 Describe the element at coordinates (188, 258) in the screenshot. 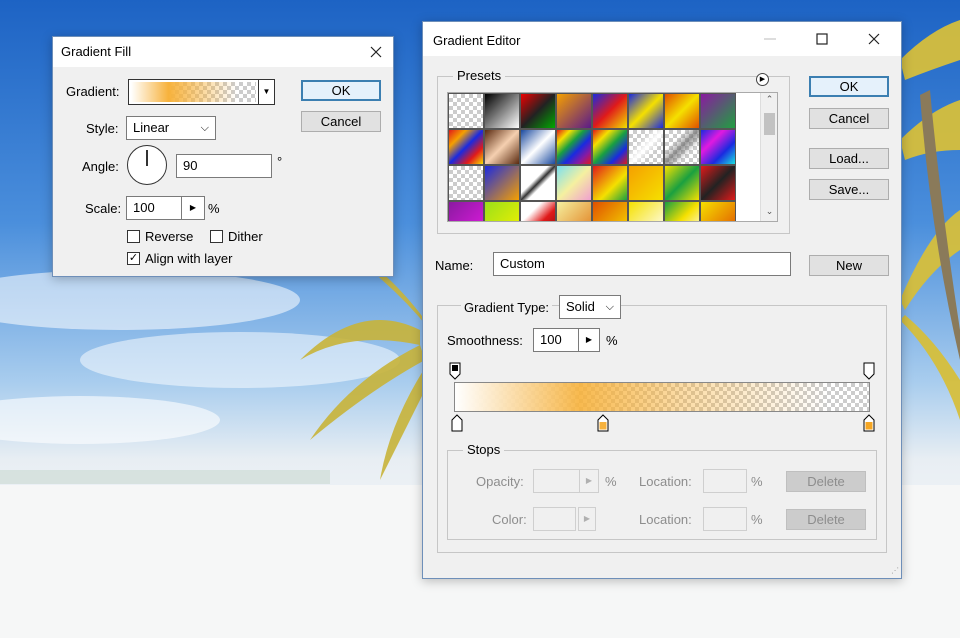

I see `align-with-layer-label: Align with layer` at that location.